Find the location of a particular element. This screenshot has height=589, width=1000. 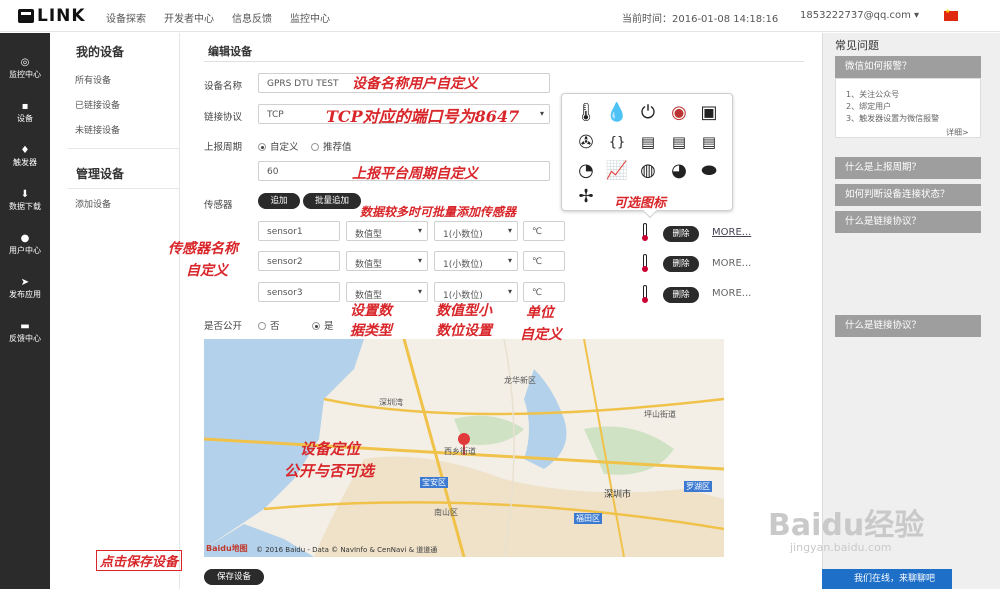

faq-link-protocol-2: 什么是链接协议？ is located at coordinates (908, 326).